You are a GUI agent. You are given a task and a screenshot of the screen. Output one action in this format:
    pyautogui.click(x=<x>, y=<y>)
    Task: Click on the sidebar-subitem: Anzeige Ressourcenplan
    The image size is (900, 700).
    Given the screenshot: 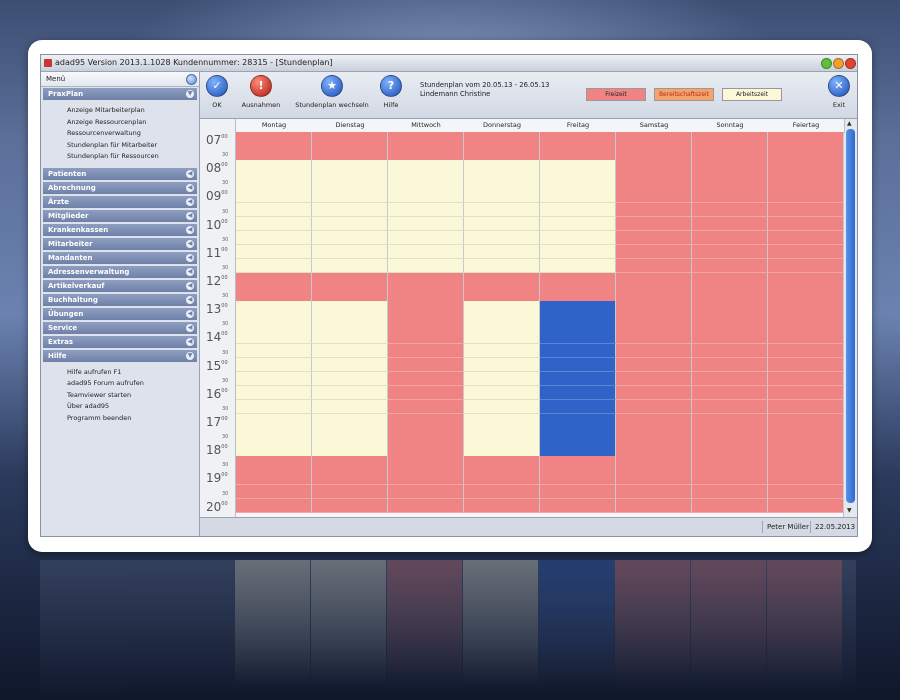 What is the action you would take?
    pyautogui.click(x=106, y=122)
    